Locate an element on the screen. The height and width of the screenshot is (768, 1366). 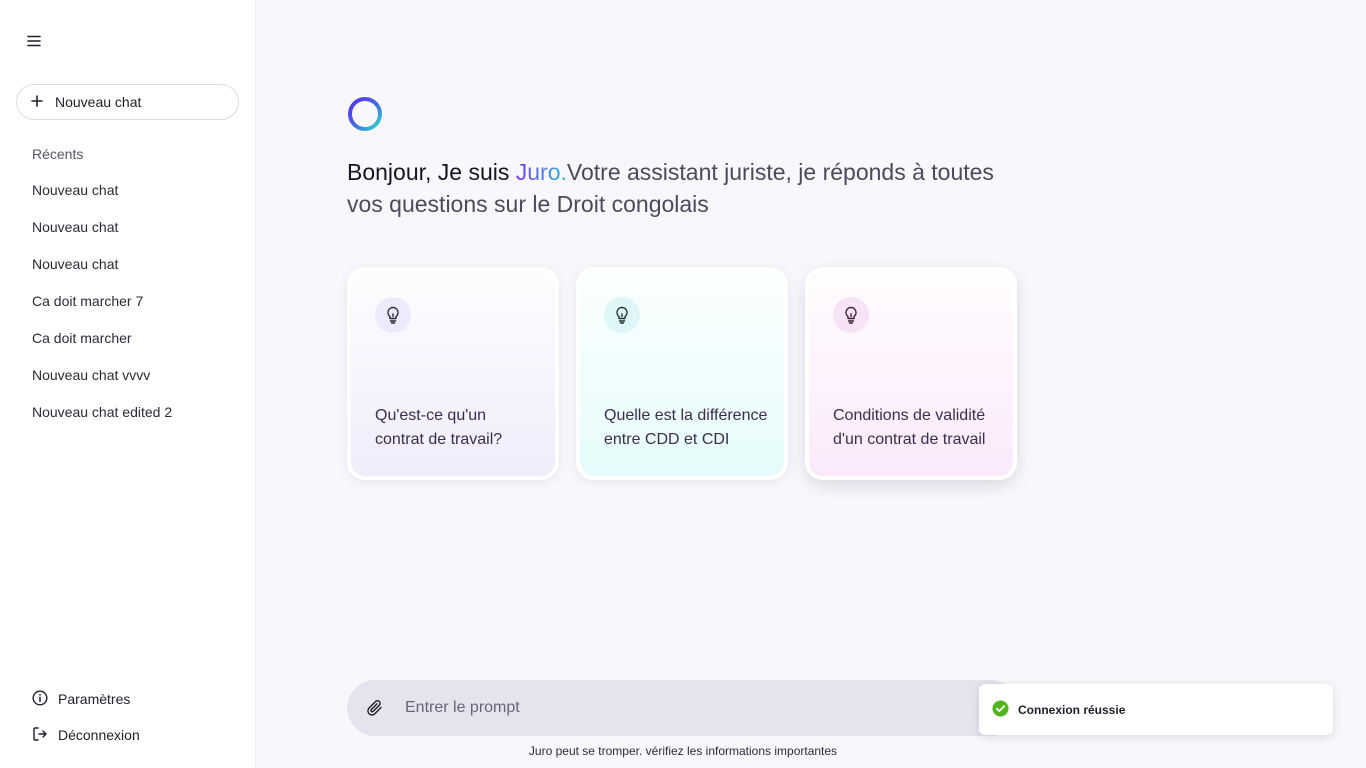
recent-chat-item: Nouveau chat vvvv is located at coordinates (102, 385).